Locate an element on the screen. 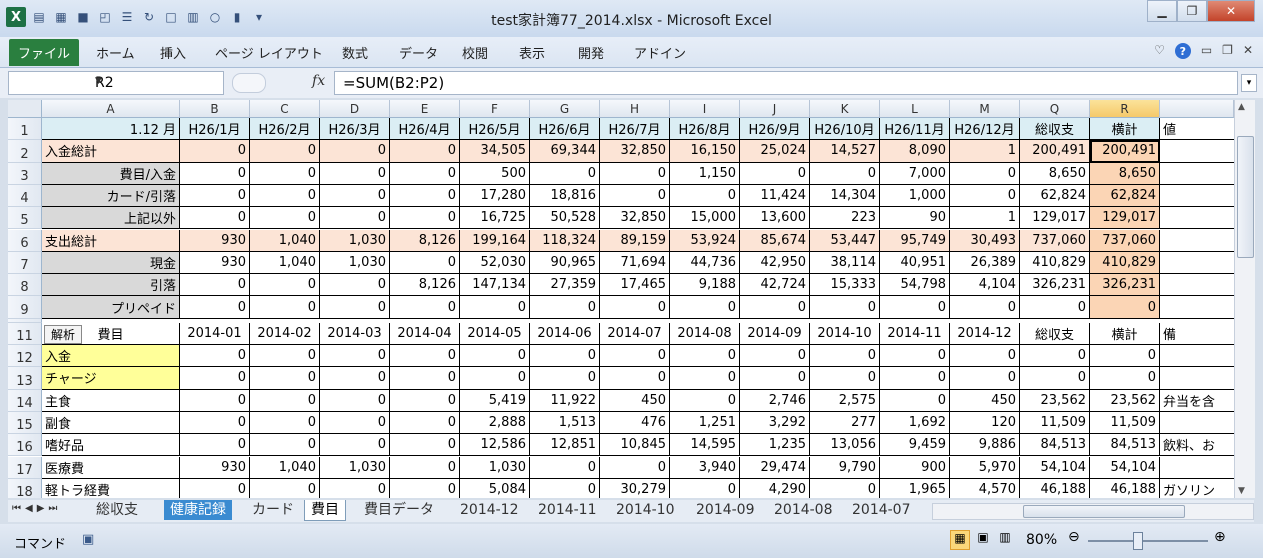 This screenshot has height=558, width=1263. cell-g2: 69,344 is located at coordinates (565, 151).